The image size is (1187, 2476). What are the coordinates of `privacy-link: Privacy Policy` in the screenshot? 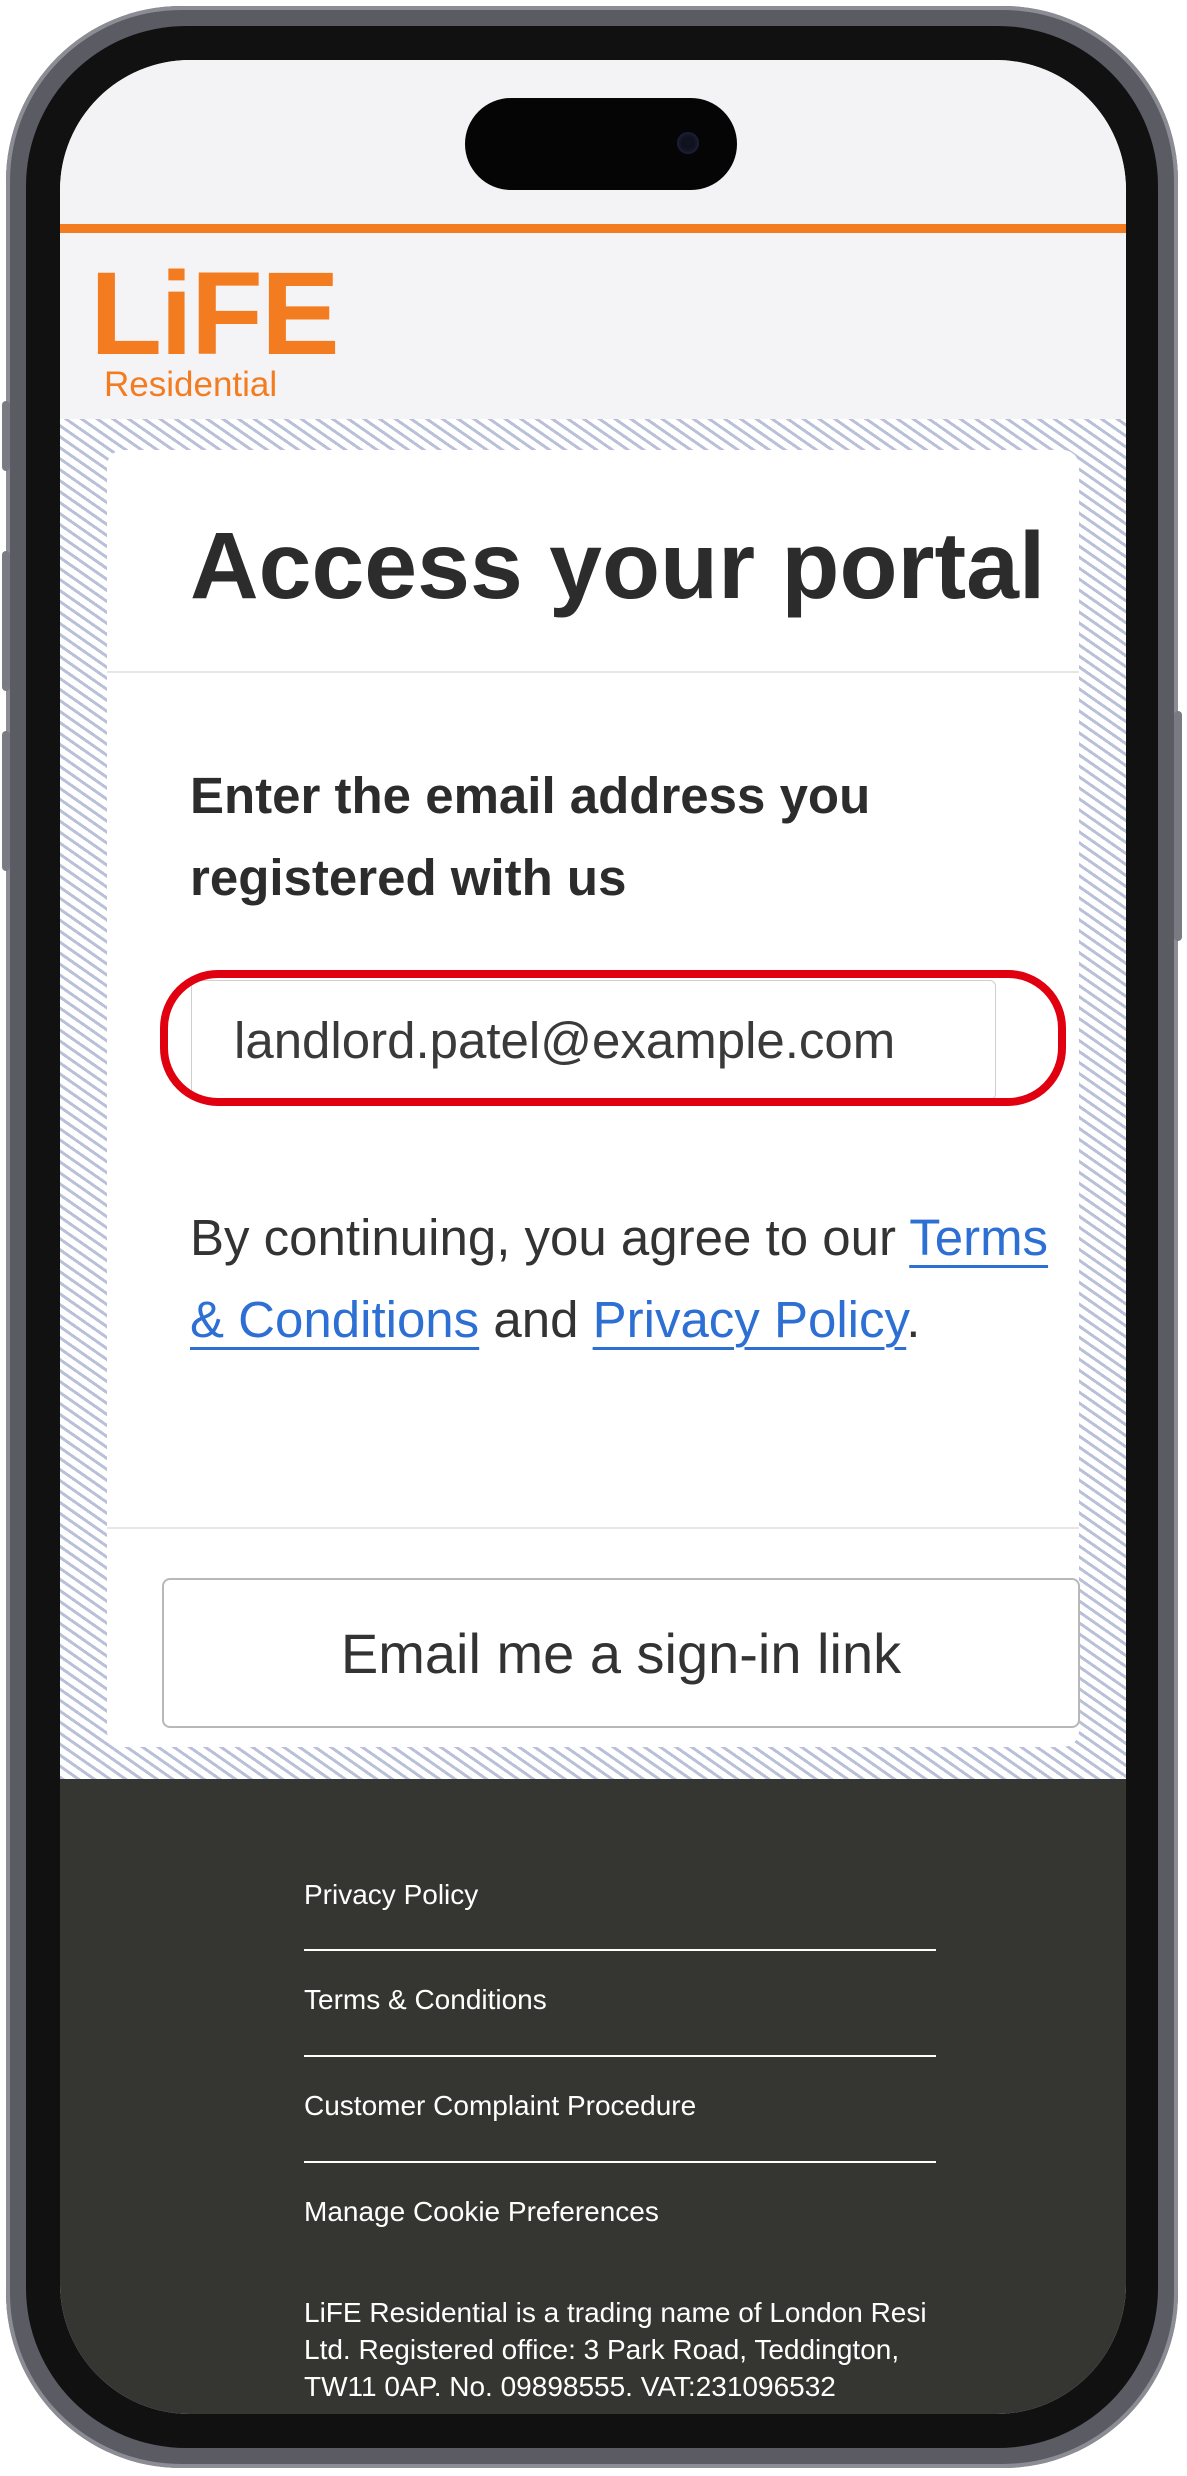 It's located at (750, 1319).